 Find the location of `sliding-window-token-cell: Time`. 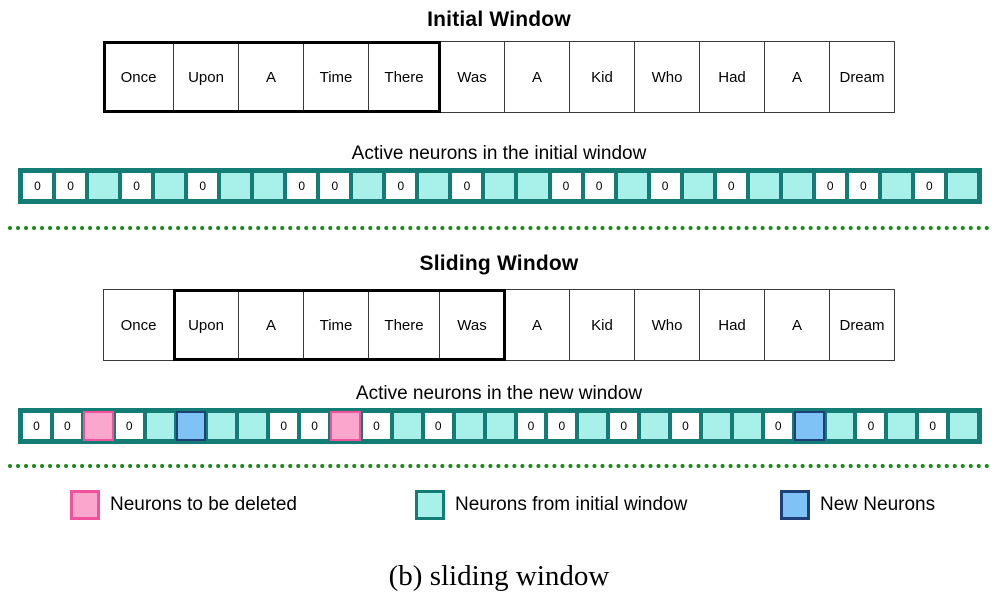

sliding-window-token-cell: Time is located at coordinates (336, 325).